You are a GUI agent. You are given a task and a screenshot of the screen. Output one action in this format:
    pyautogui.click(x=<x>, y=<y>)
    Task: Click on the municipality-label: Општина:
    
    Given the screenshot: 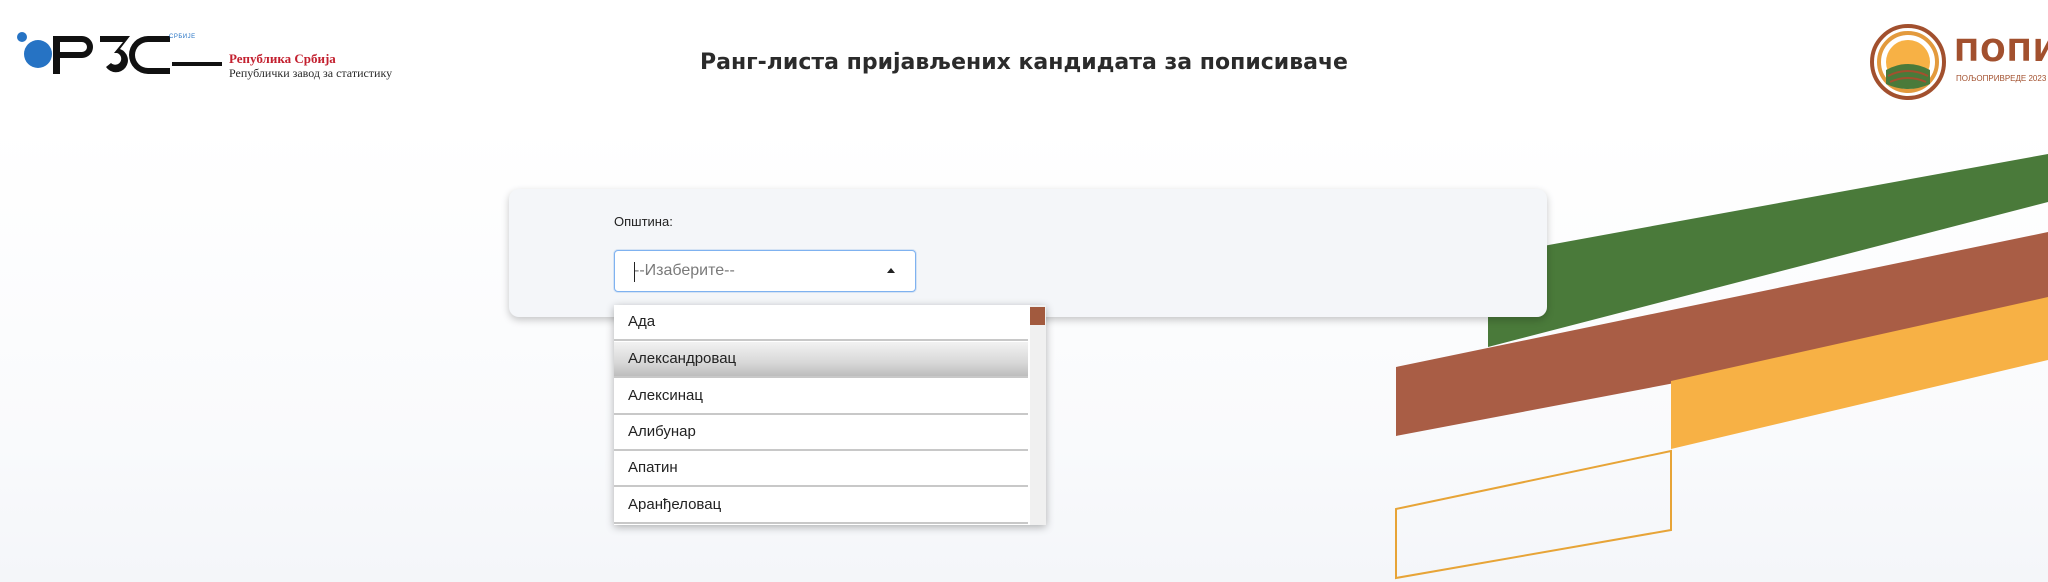 What is the action you would take?
    pyautogui.click(x=643, y=221)
    